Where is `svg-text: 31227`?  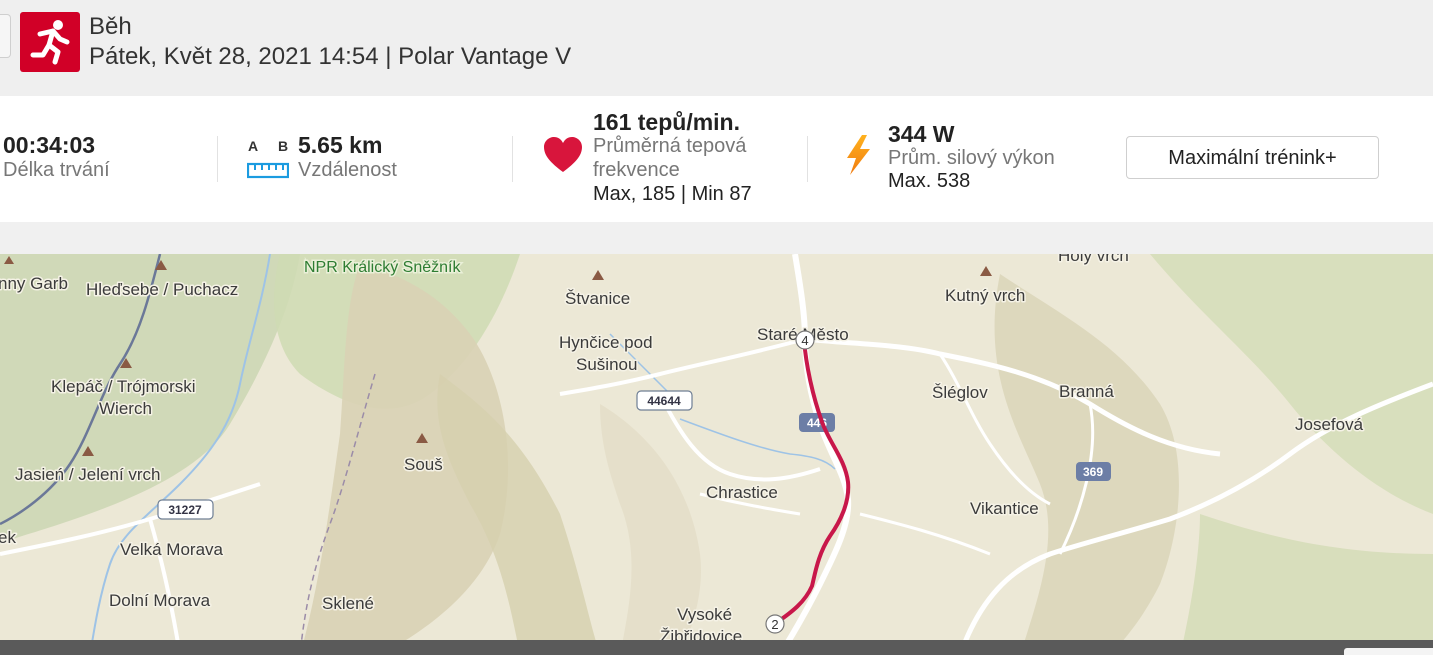
svg-text: 31227 is located at coordinates (185, 510).